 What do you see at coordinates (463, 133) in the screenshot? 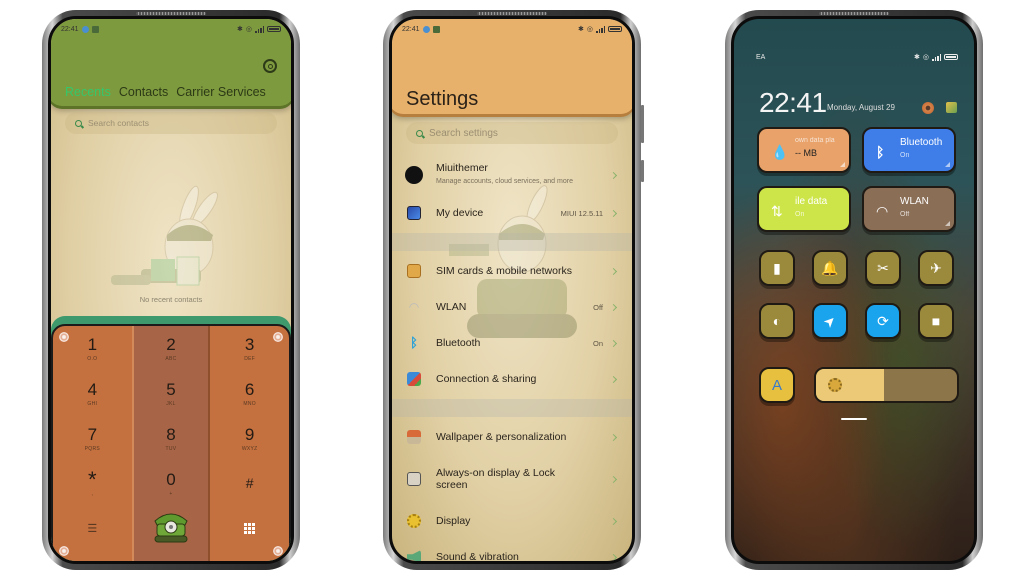
I see `search-placeholder: Search settings` at bounding box center [463, 133].